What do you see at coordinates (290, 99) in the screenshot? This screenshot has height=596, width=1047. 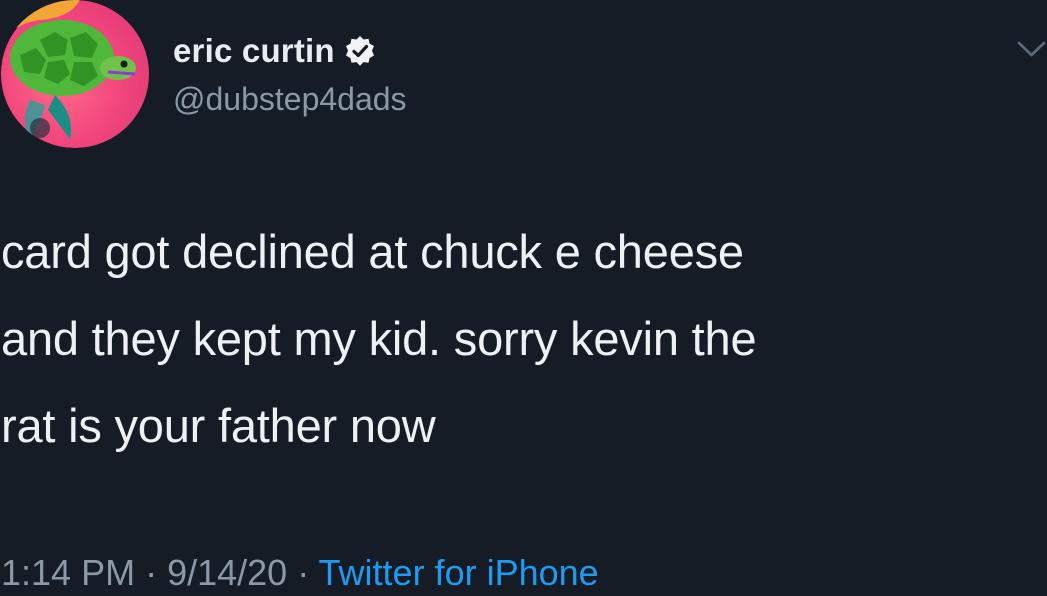 I see `author-handle: @dubstep4dads` at bounding box center [290, 99].